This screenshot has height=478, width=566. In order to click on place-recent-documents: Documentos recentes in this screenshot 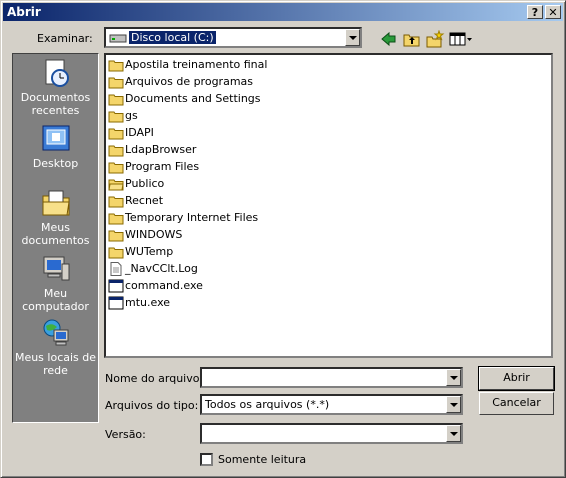, I will do `click(55, 87)`.